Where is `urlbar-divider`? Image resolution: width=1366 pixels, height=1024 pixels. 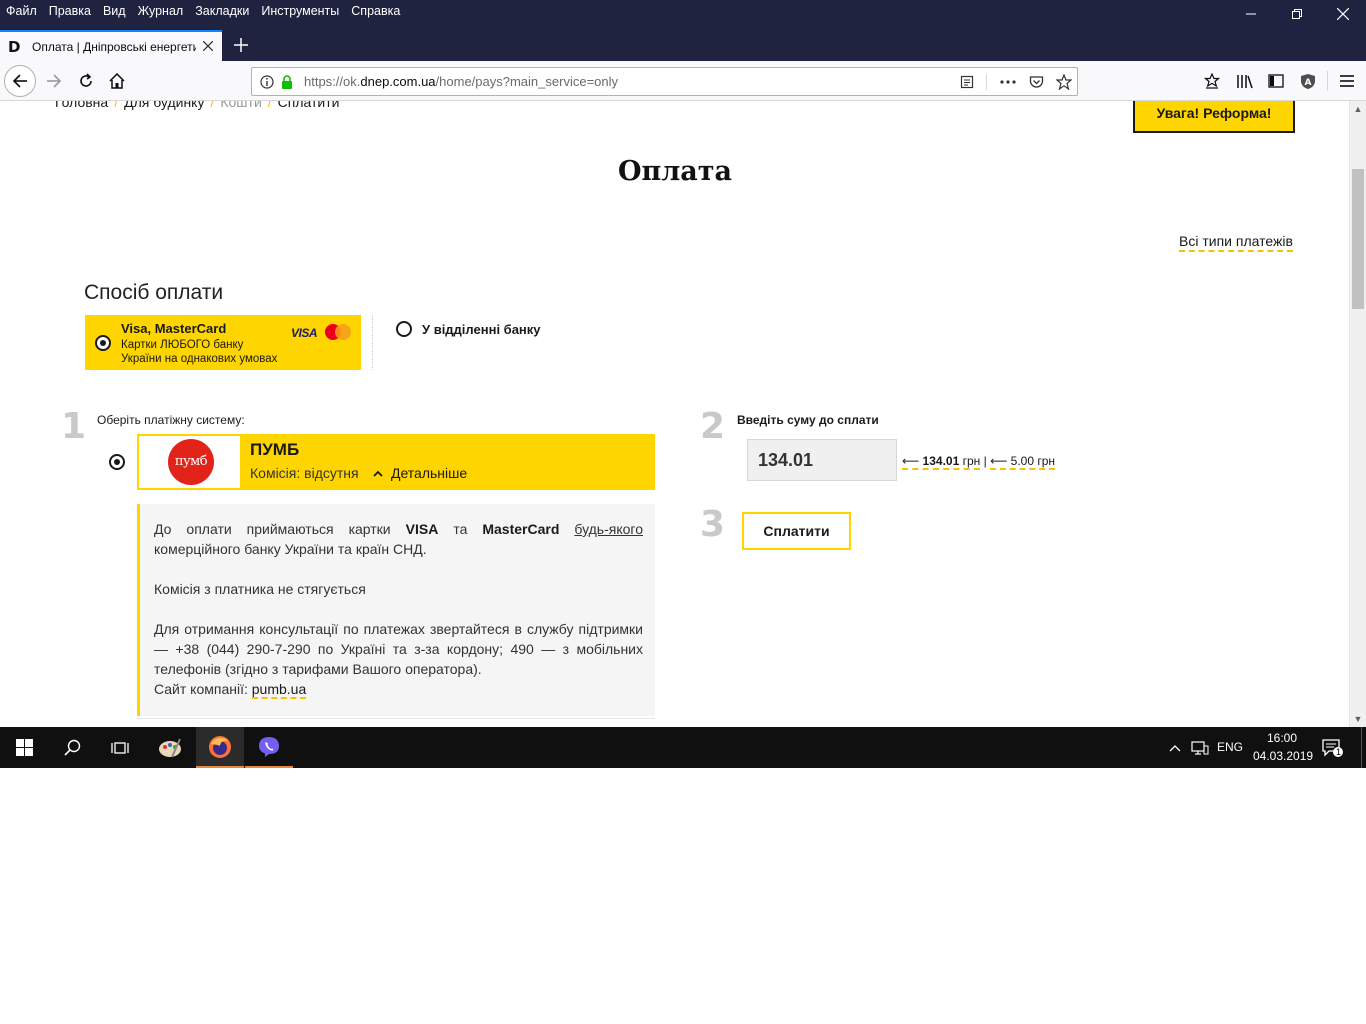 urlbar-divider is located at coordinates (986, 82).